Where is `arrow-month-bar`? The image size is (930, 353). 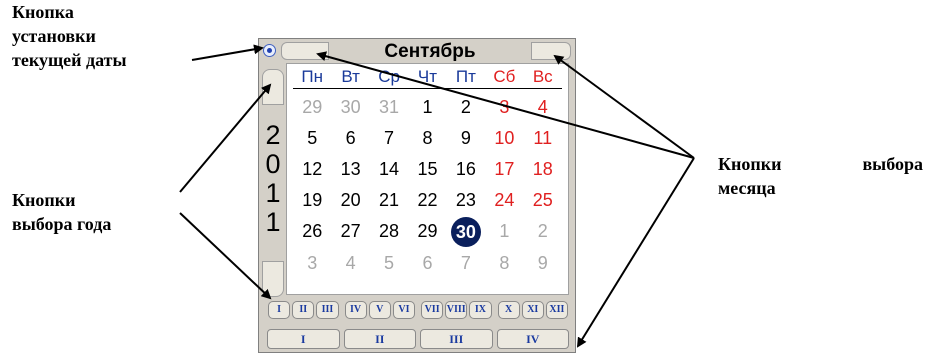 arrow-month-bar is located at coordinates (635, 252).